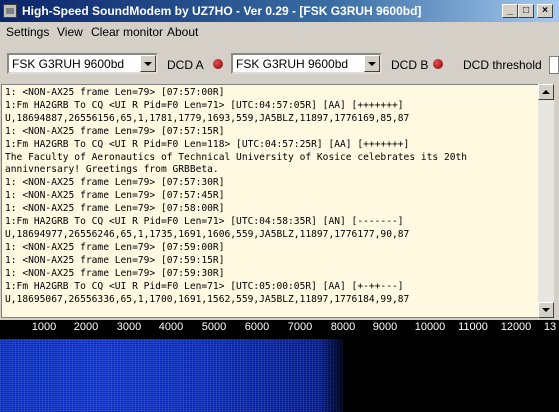  I want to click on frequency-tick: 4000, so click(171, 327).